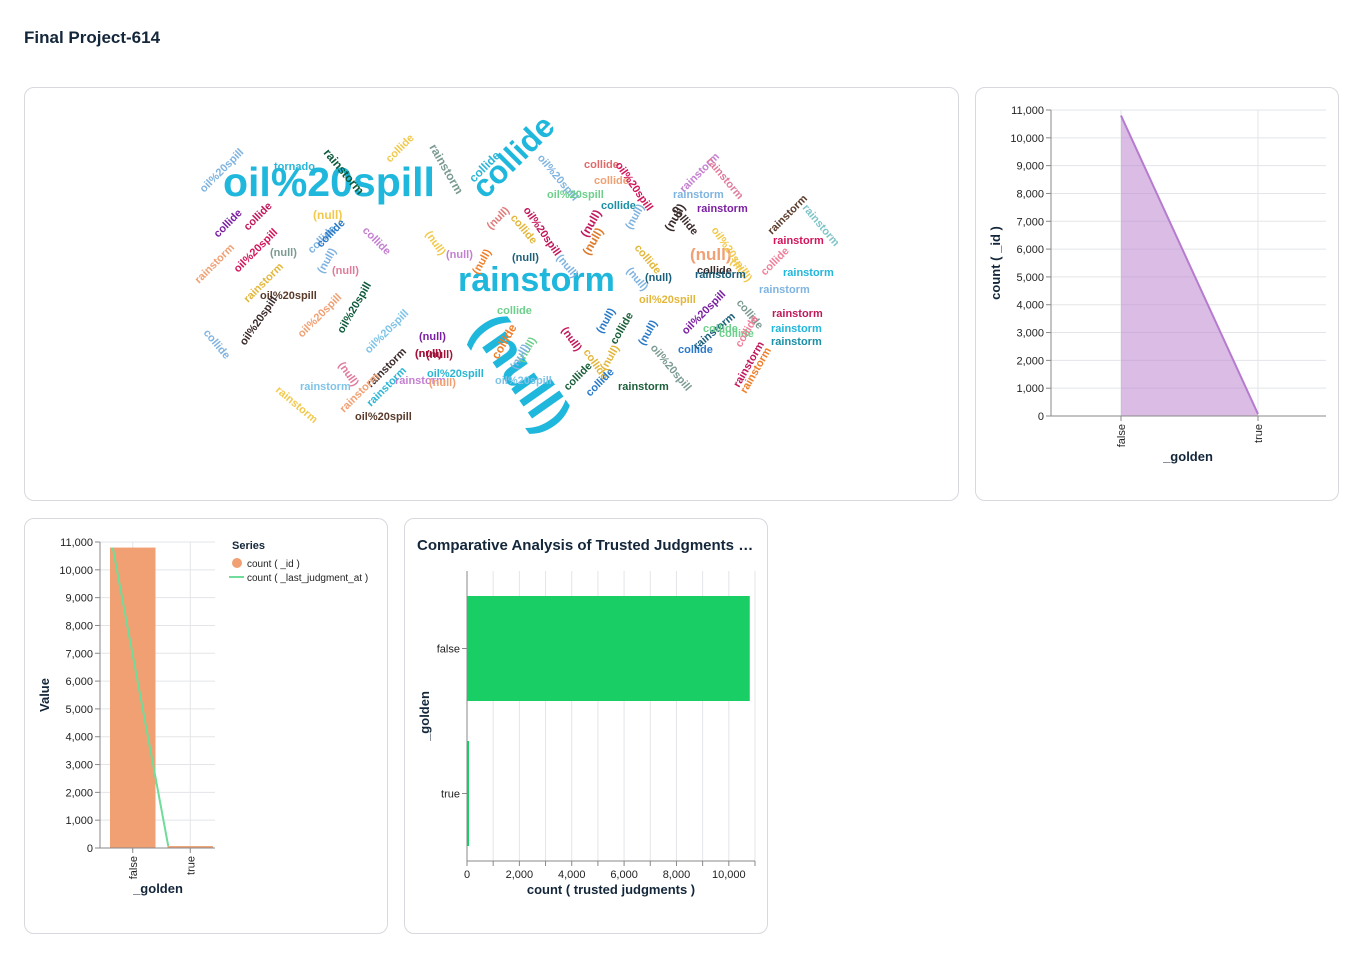 This screenshot has width=1363, height=958. Describe the element at coordinates (624, 875) in the screenshot. I see `x-tick-label: 6,000` at that location.